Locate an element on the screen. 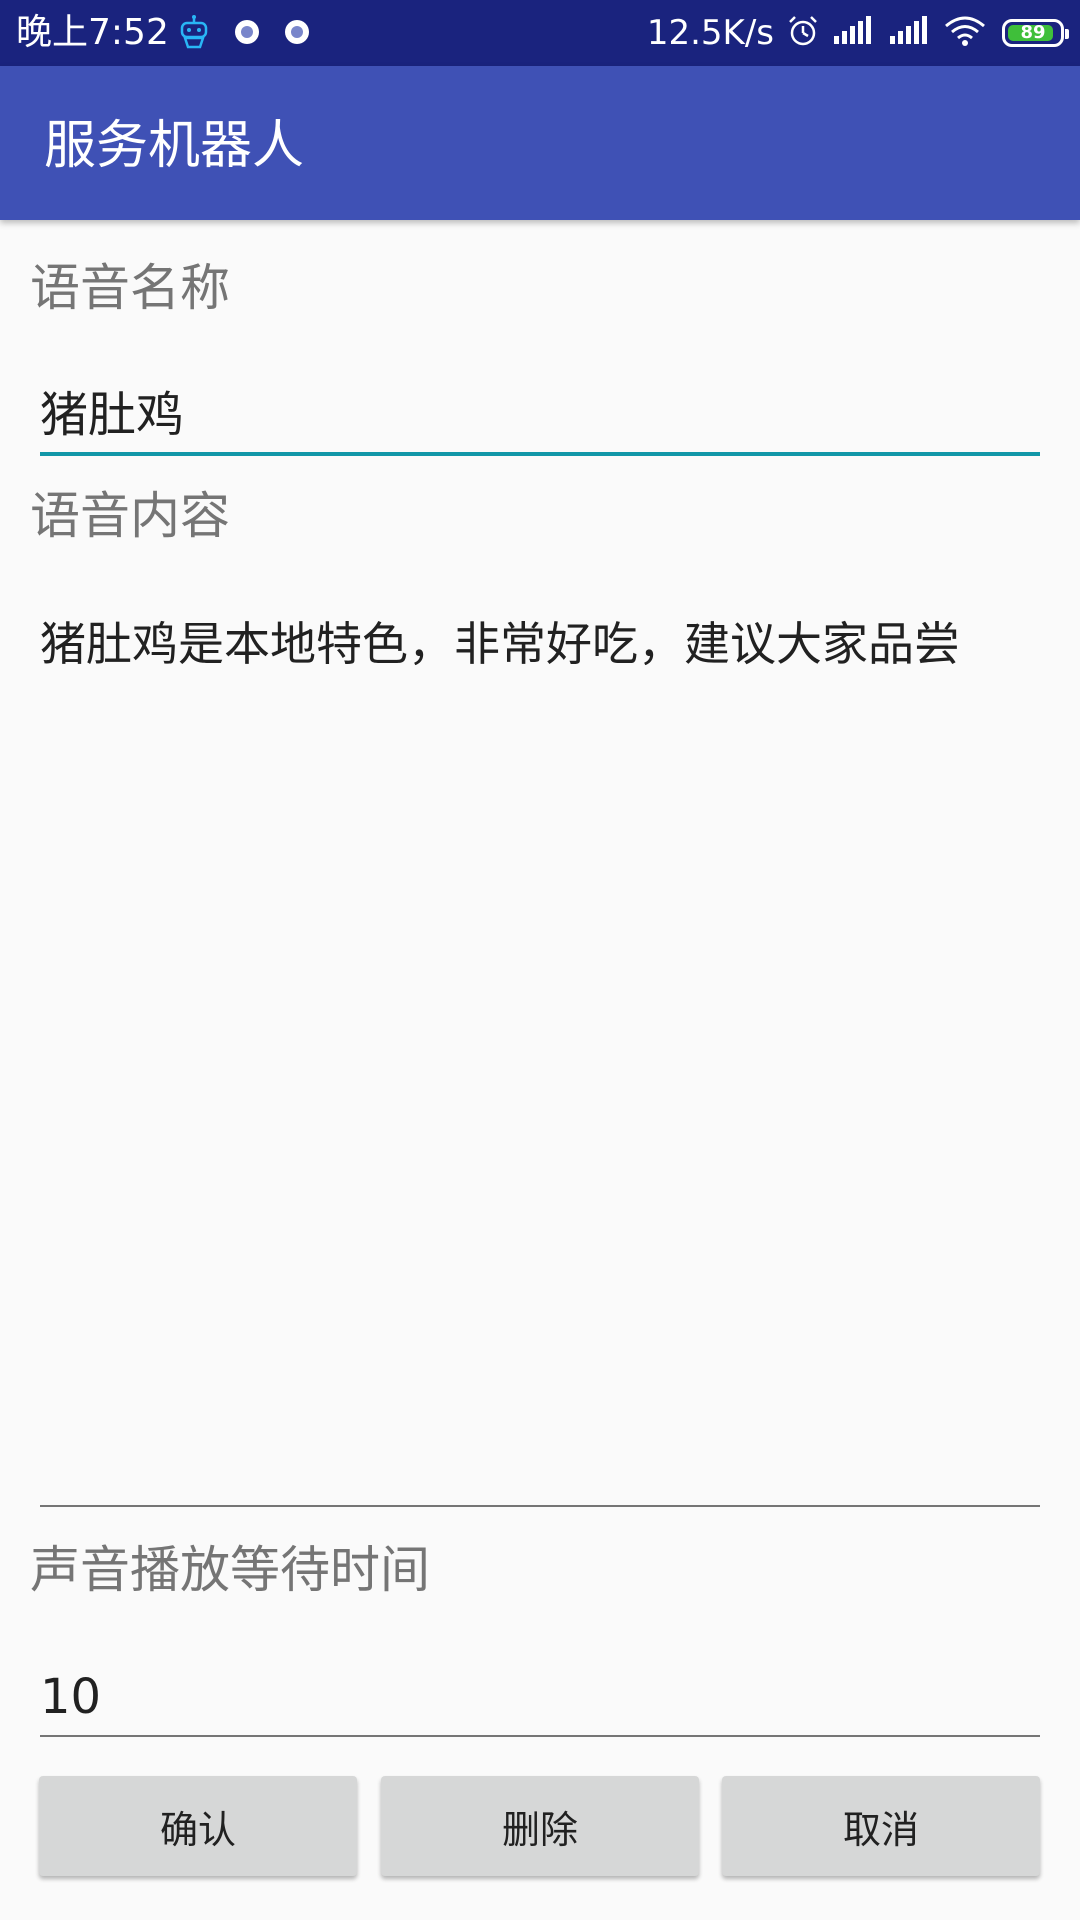 This screenshot has height=1920, width=1080. cancel-button: 取消 is located at coordinates (881, 1826).